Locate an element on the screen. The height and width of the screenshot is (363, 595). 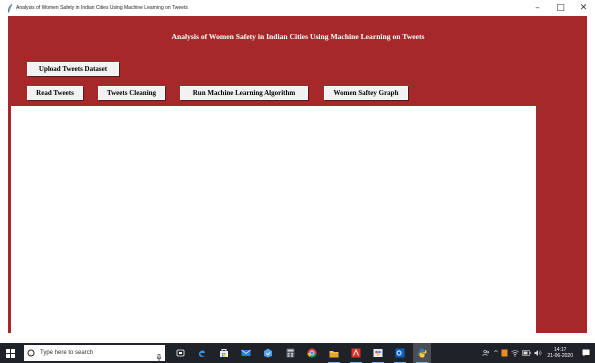
run-ml-algorithm-button: Run Machine Learning Algorithm is located at coordinates (244, 93).